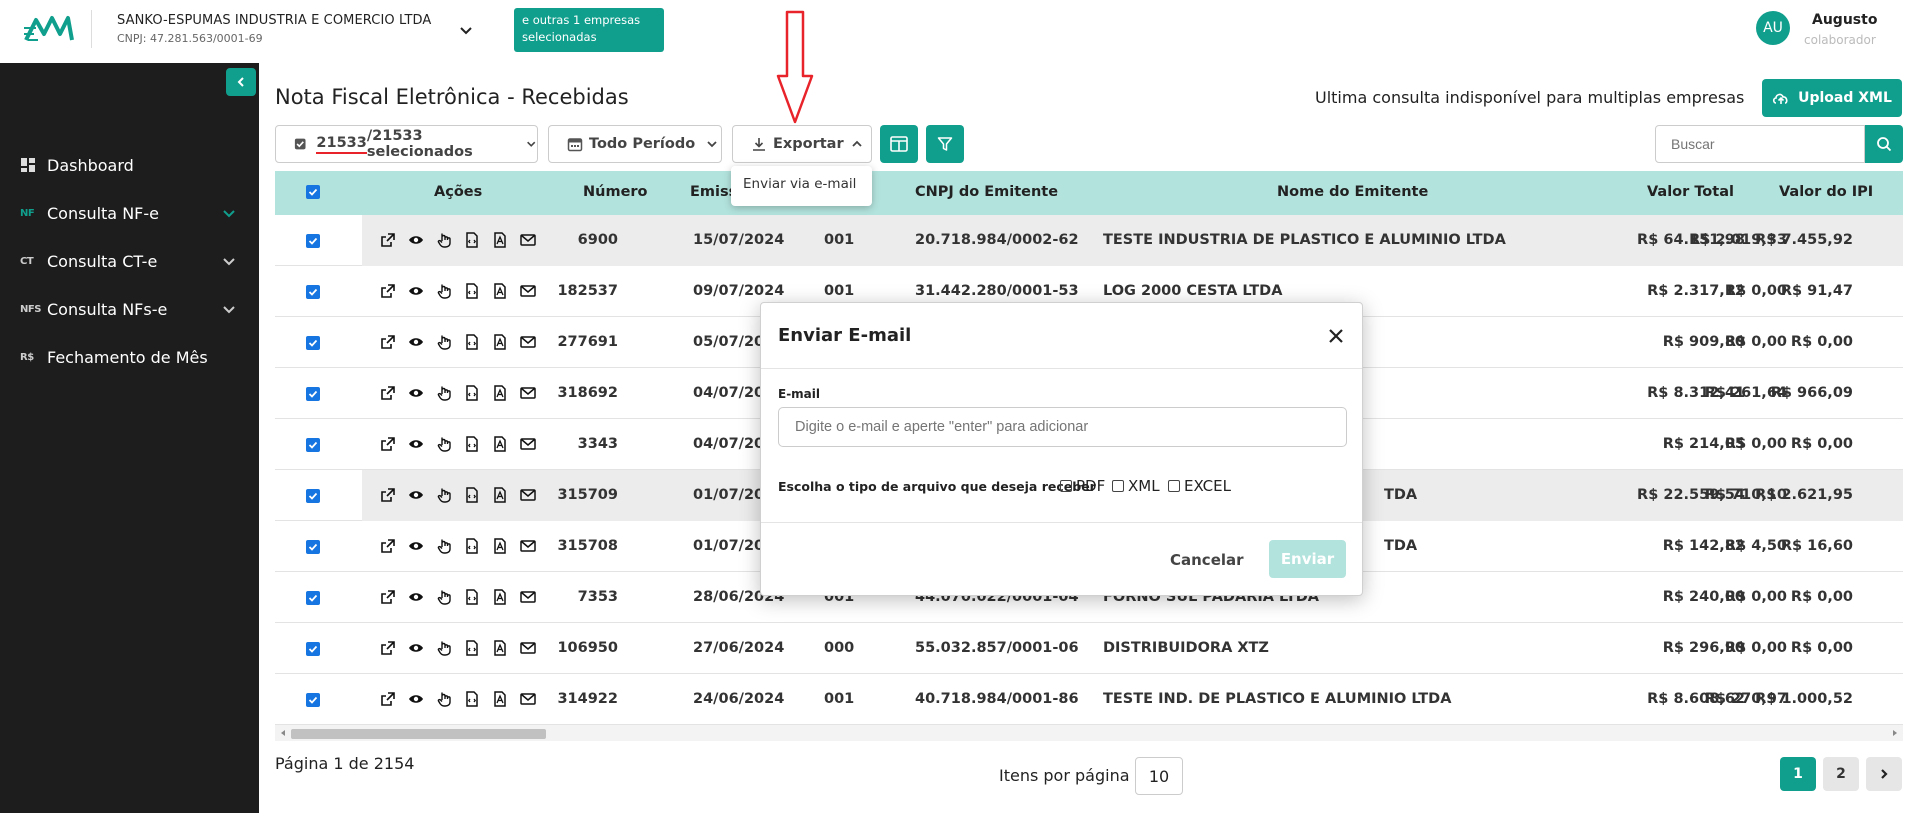  Describe the element at coordinates (129, 213) in the screenshot. I see `sidebar-item-consulta-nfe: NF Consulta NF-e` at that location.